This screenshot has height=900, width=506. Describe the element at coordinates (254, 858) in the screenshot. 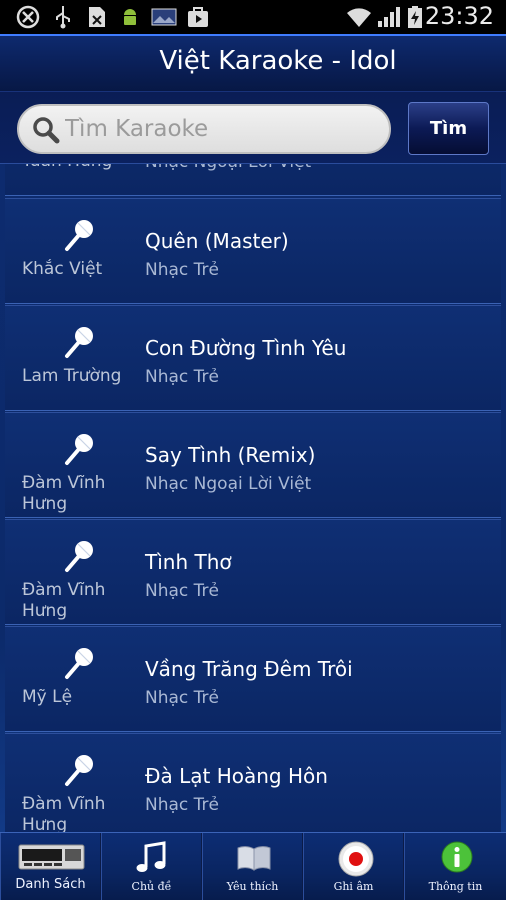

I see `book-icon` at that location.